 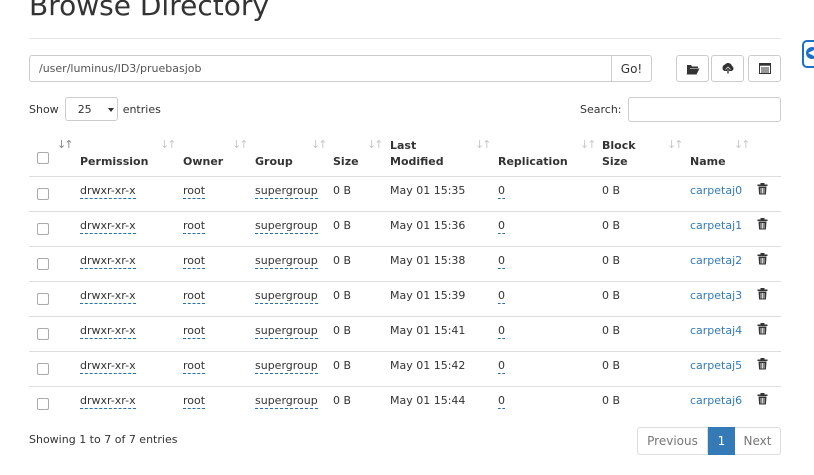 I want to click on name-link: carpetaj2, so click(x=716, y=261).